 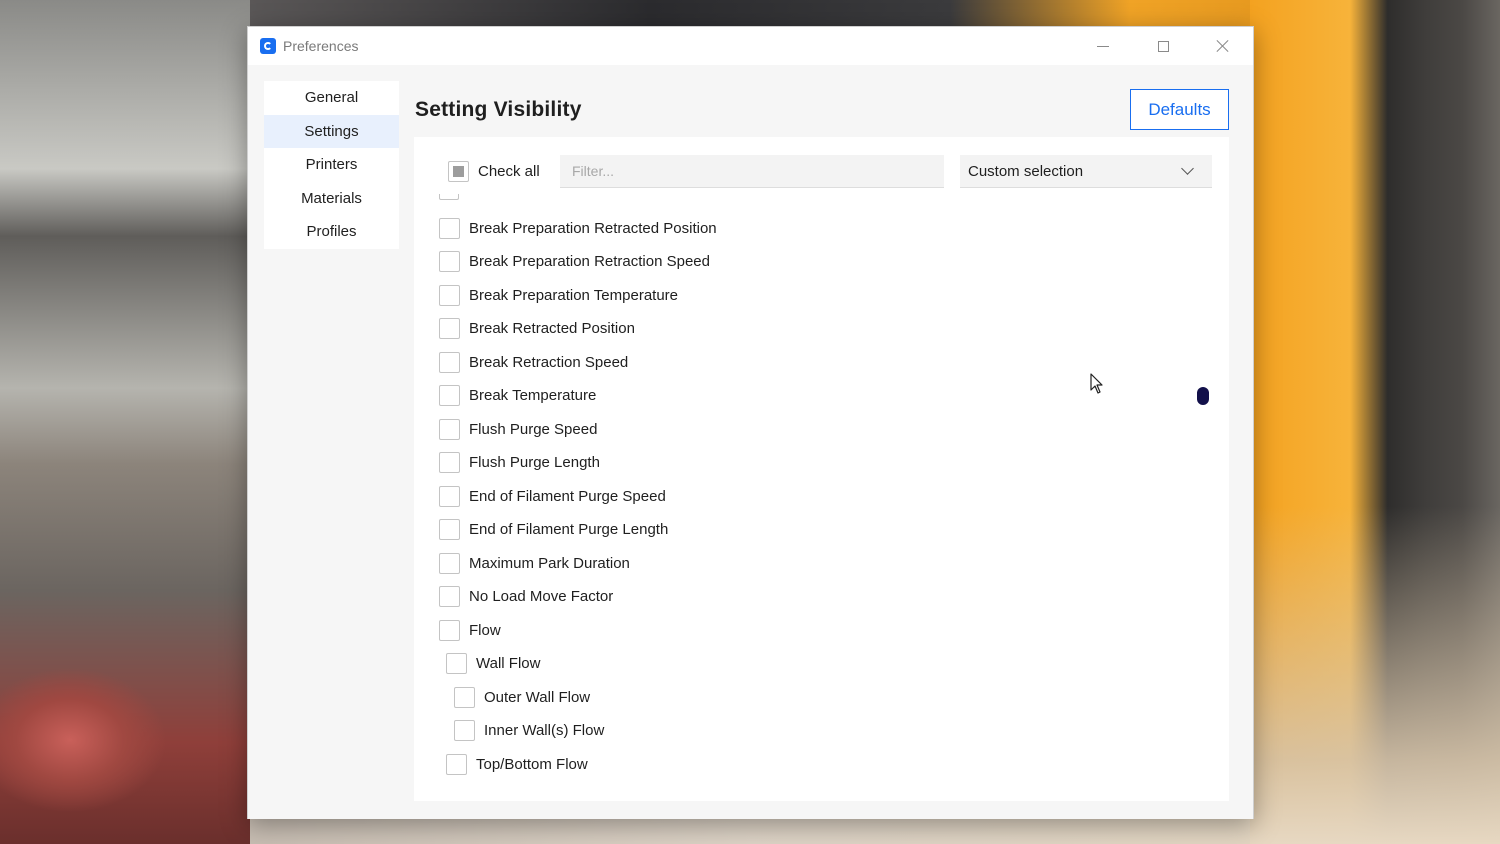 I want to click on visibility-preset-select: Custom selection, so click(x=1086, y=171).